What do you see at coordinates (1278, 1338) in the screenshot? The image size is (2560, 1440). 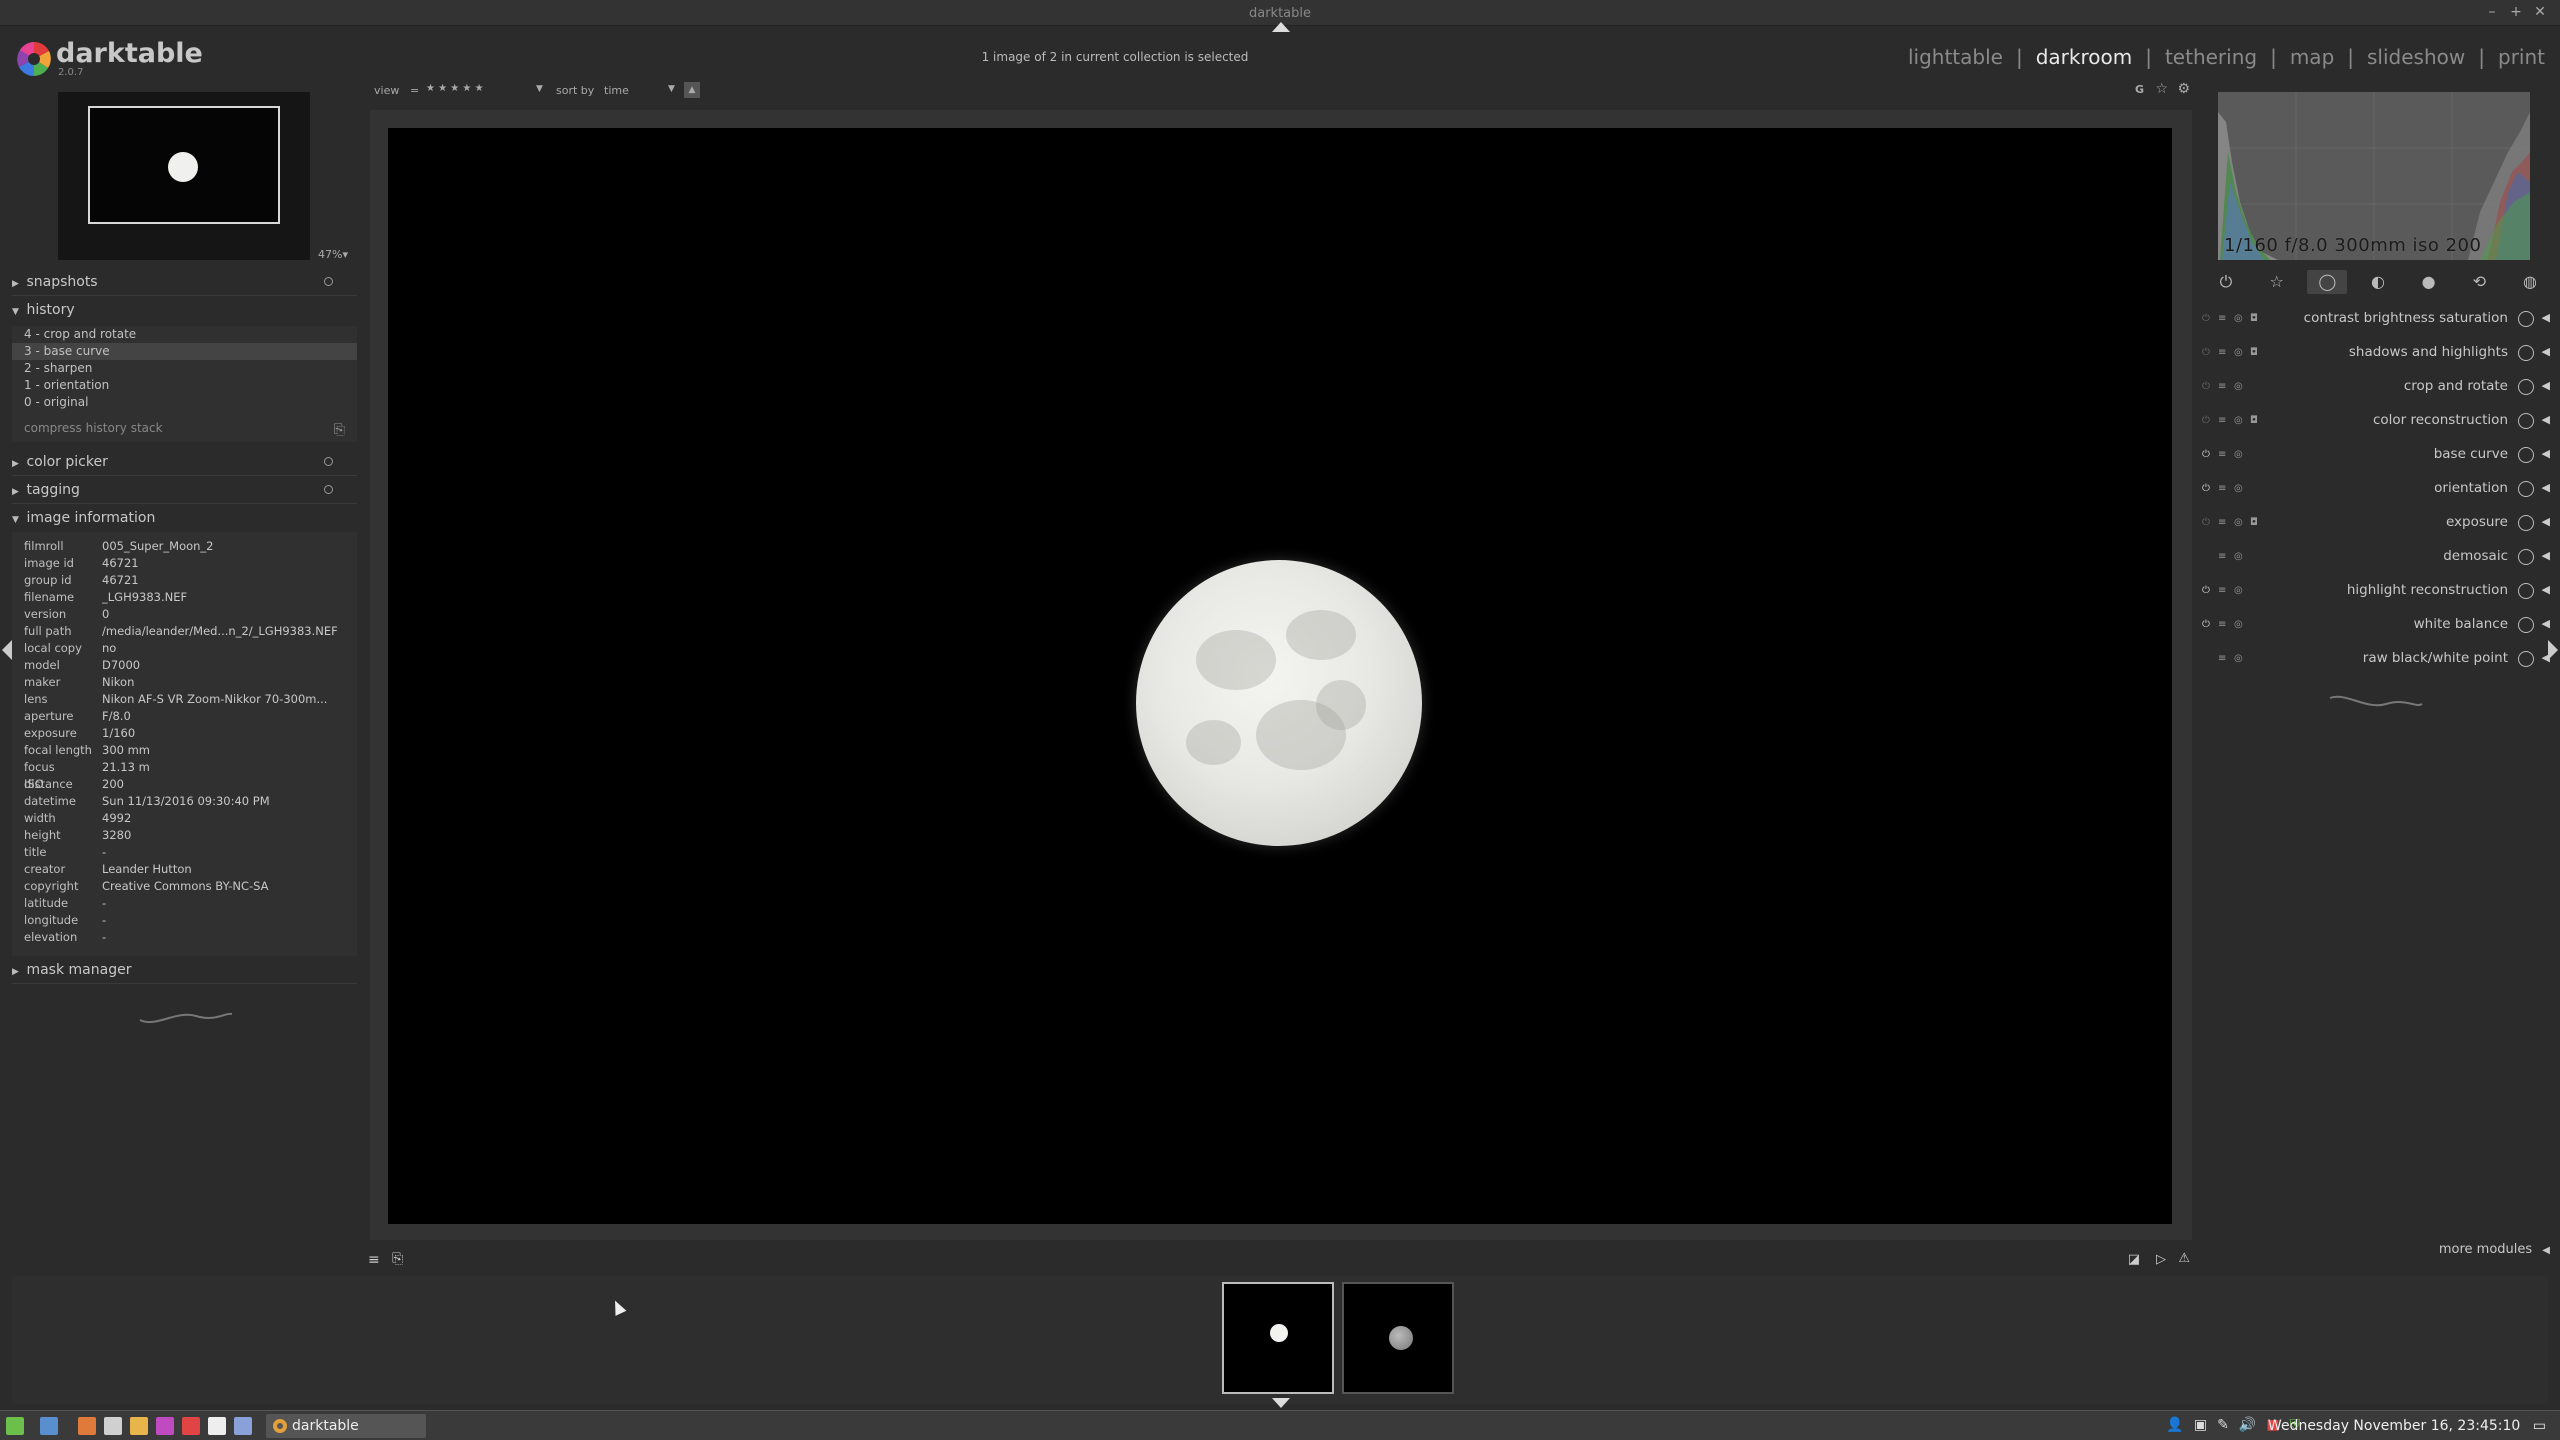 I see `filmstrip-thumbnail-selected` at bounding box center [1278, 1338].